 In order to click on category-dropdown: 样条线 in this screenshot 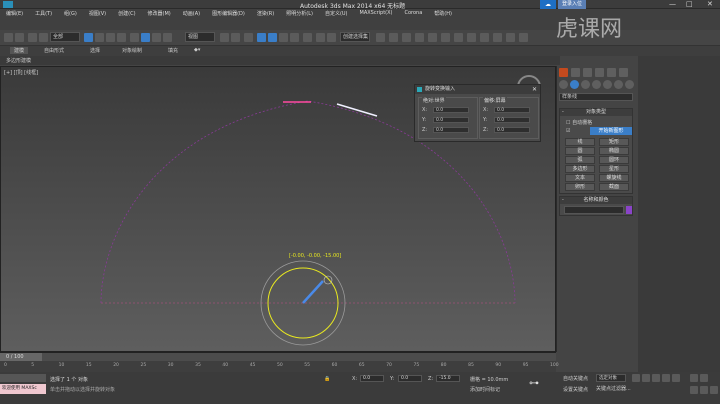, I will do `click(596, 97)`.